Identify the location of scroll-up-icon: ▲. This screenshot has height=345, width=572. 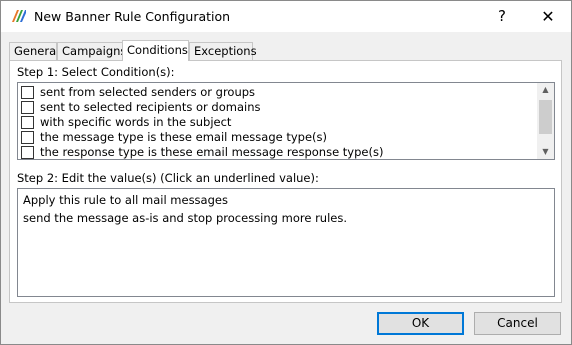
(545, 90).